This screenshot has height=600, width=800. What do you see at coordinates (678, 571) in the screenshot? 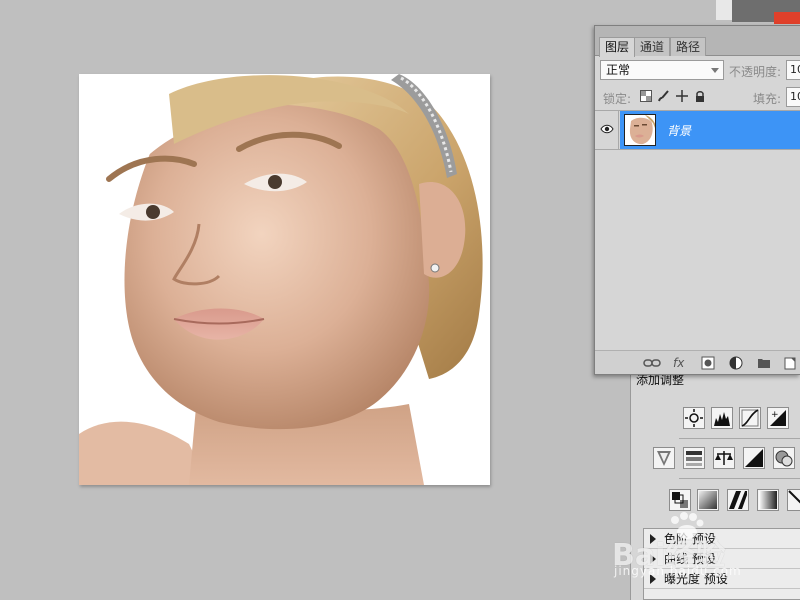
I see `watermark-url: jingyan.baidu.com` at bounding box center [678, 571].